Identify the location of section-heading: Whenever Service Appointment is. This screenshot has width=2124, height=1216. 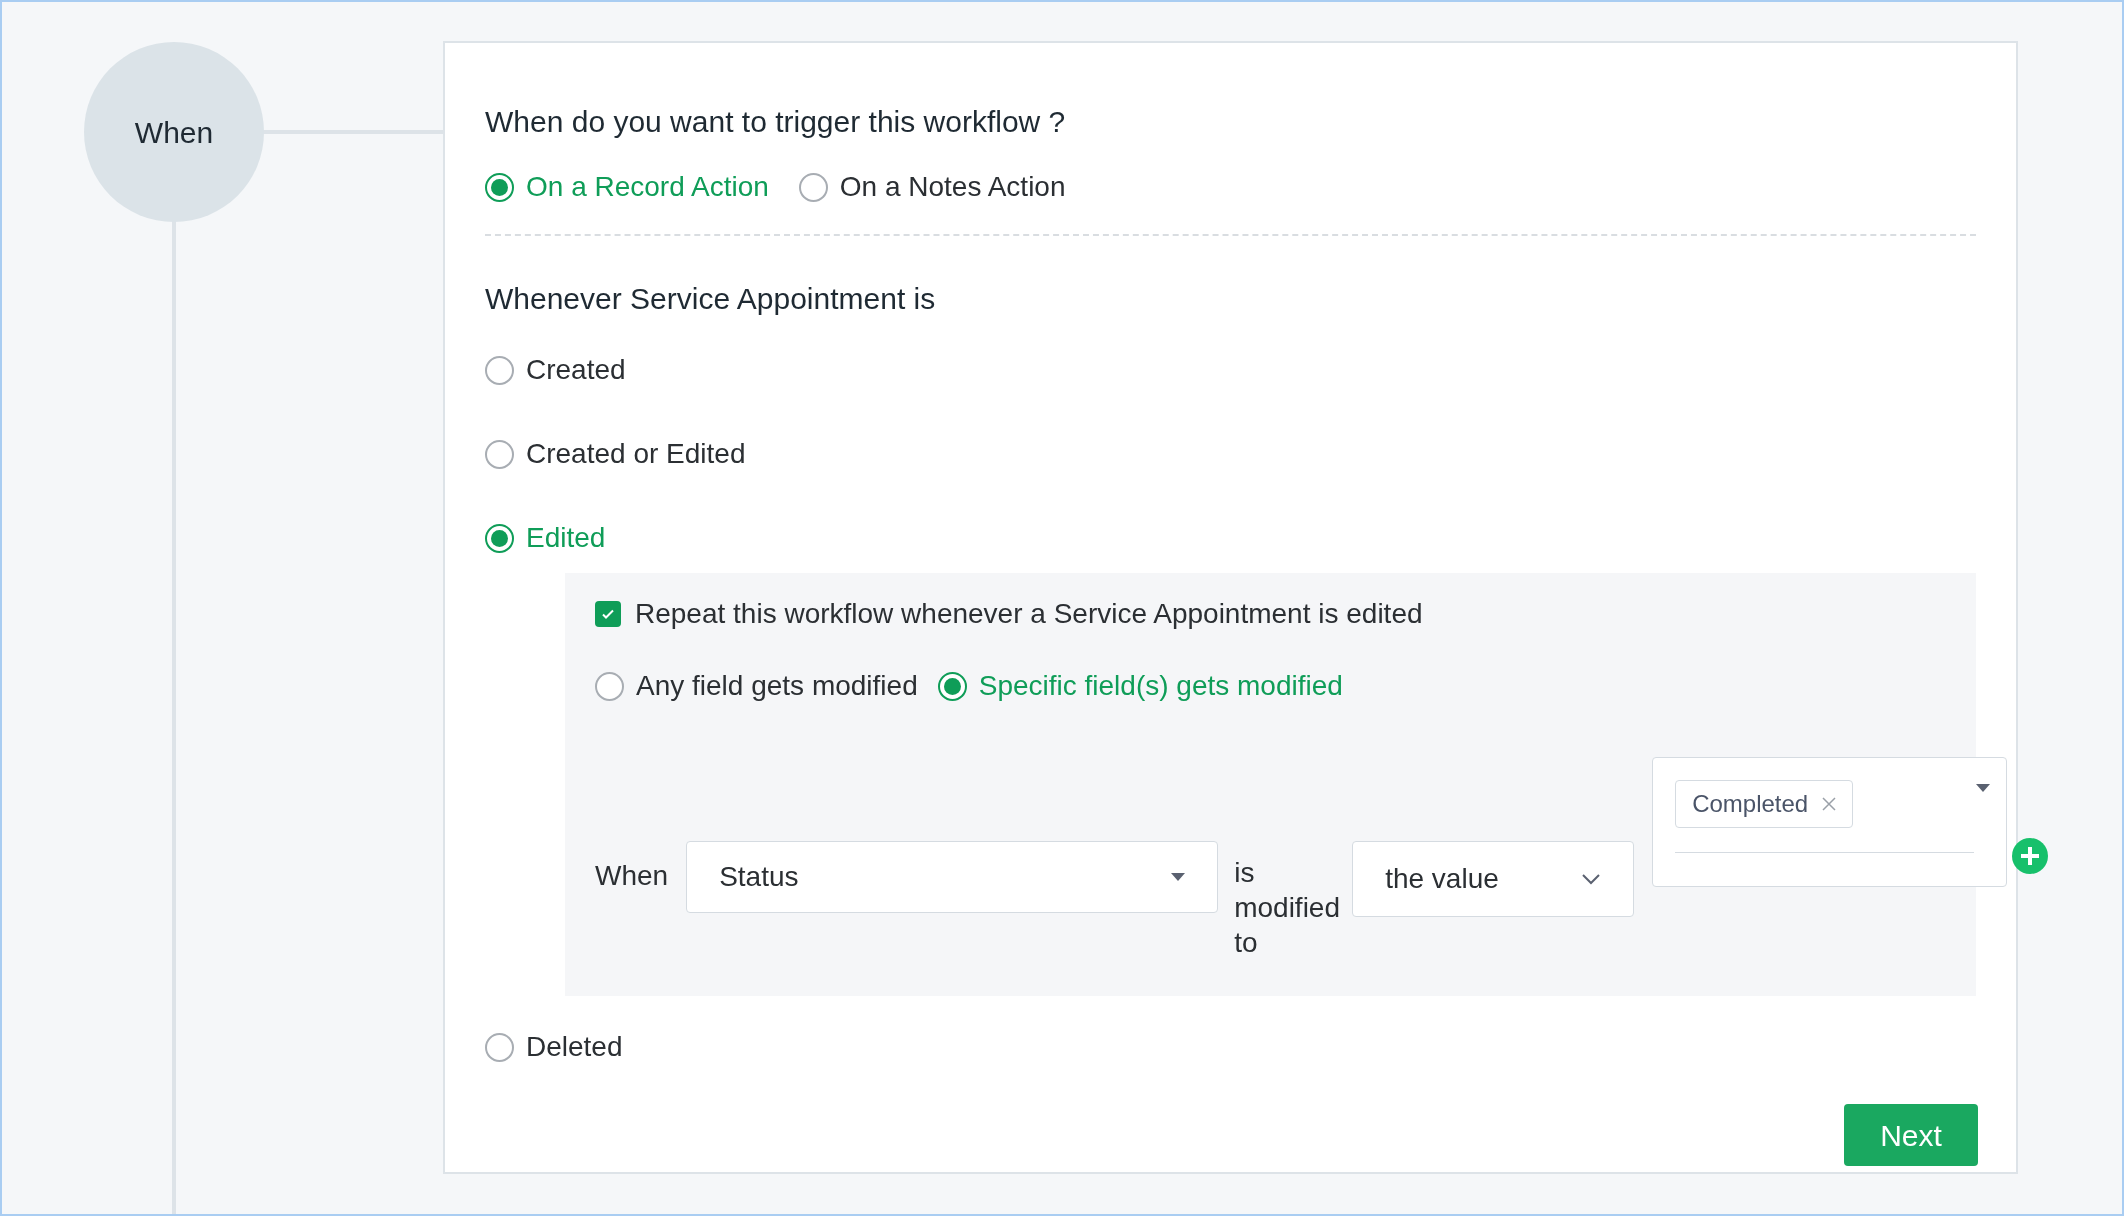
(711, 299).